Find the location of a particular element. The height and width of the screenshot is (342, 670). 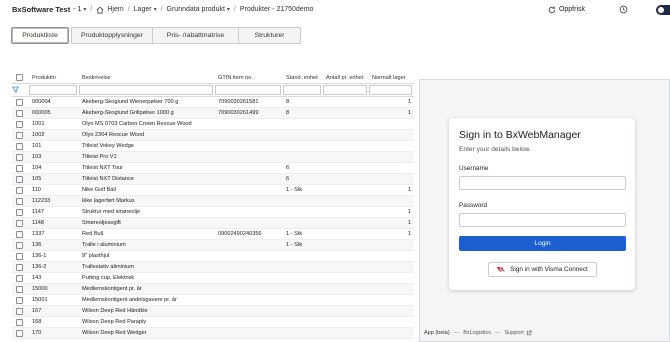

table-row: 110 Nike Golf Ball 1 - Stk 1 is located at coordinates (213, 190).